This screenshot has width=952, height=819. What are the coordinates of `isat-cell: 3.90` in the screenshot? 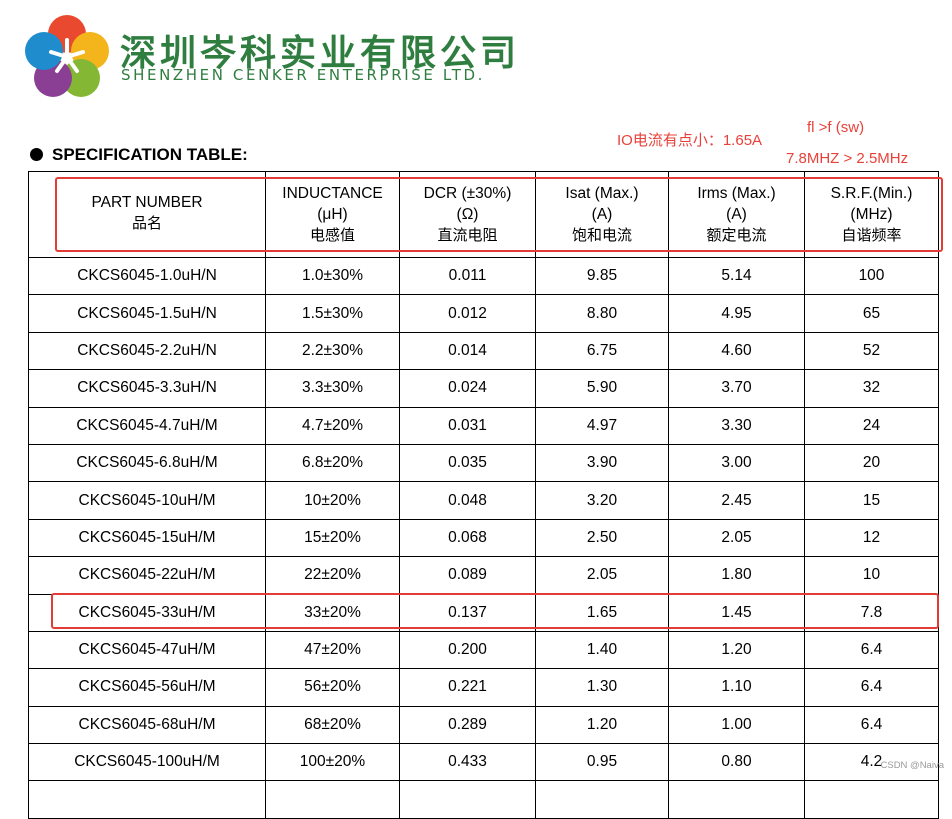 It's located at (602, 463).